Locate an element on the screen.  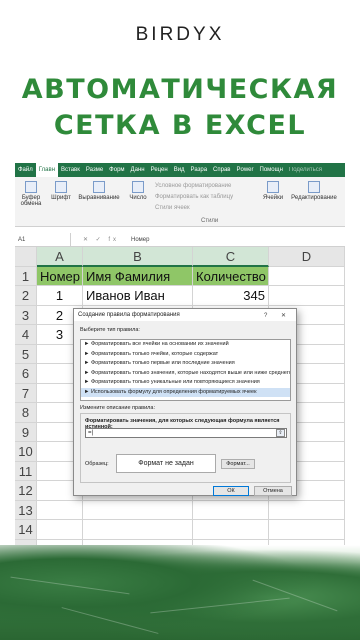
alignment-icon is located at coordinates (99, 187).